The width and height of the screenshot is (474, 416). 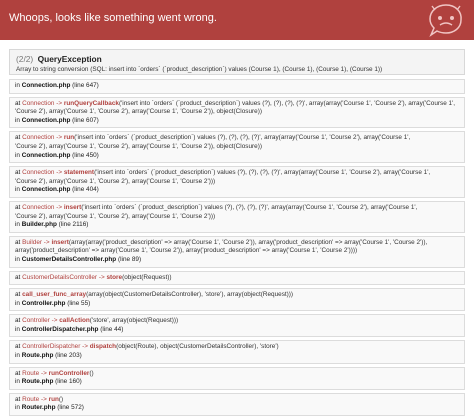 What do you see at coordinates (147, 277) in the screenshot?
I see `trace-args: (object(Request))` at bounding box center [147, 277].